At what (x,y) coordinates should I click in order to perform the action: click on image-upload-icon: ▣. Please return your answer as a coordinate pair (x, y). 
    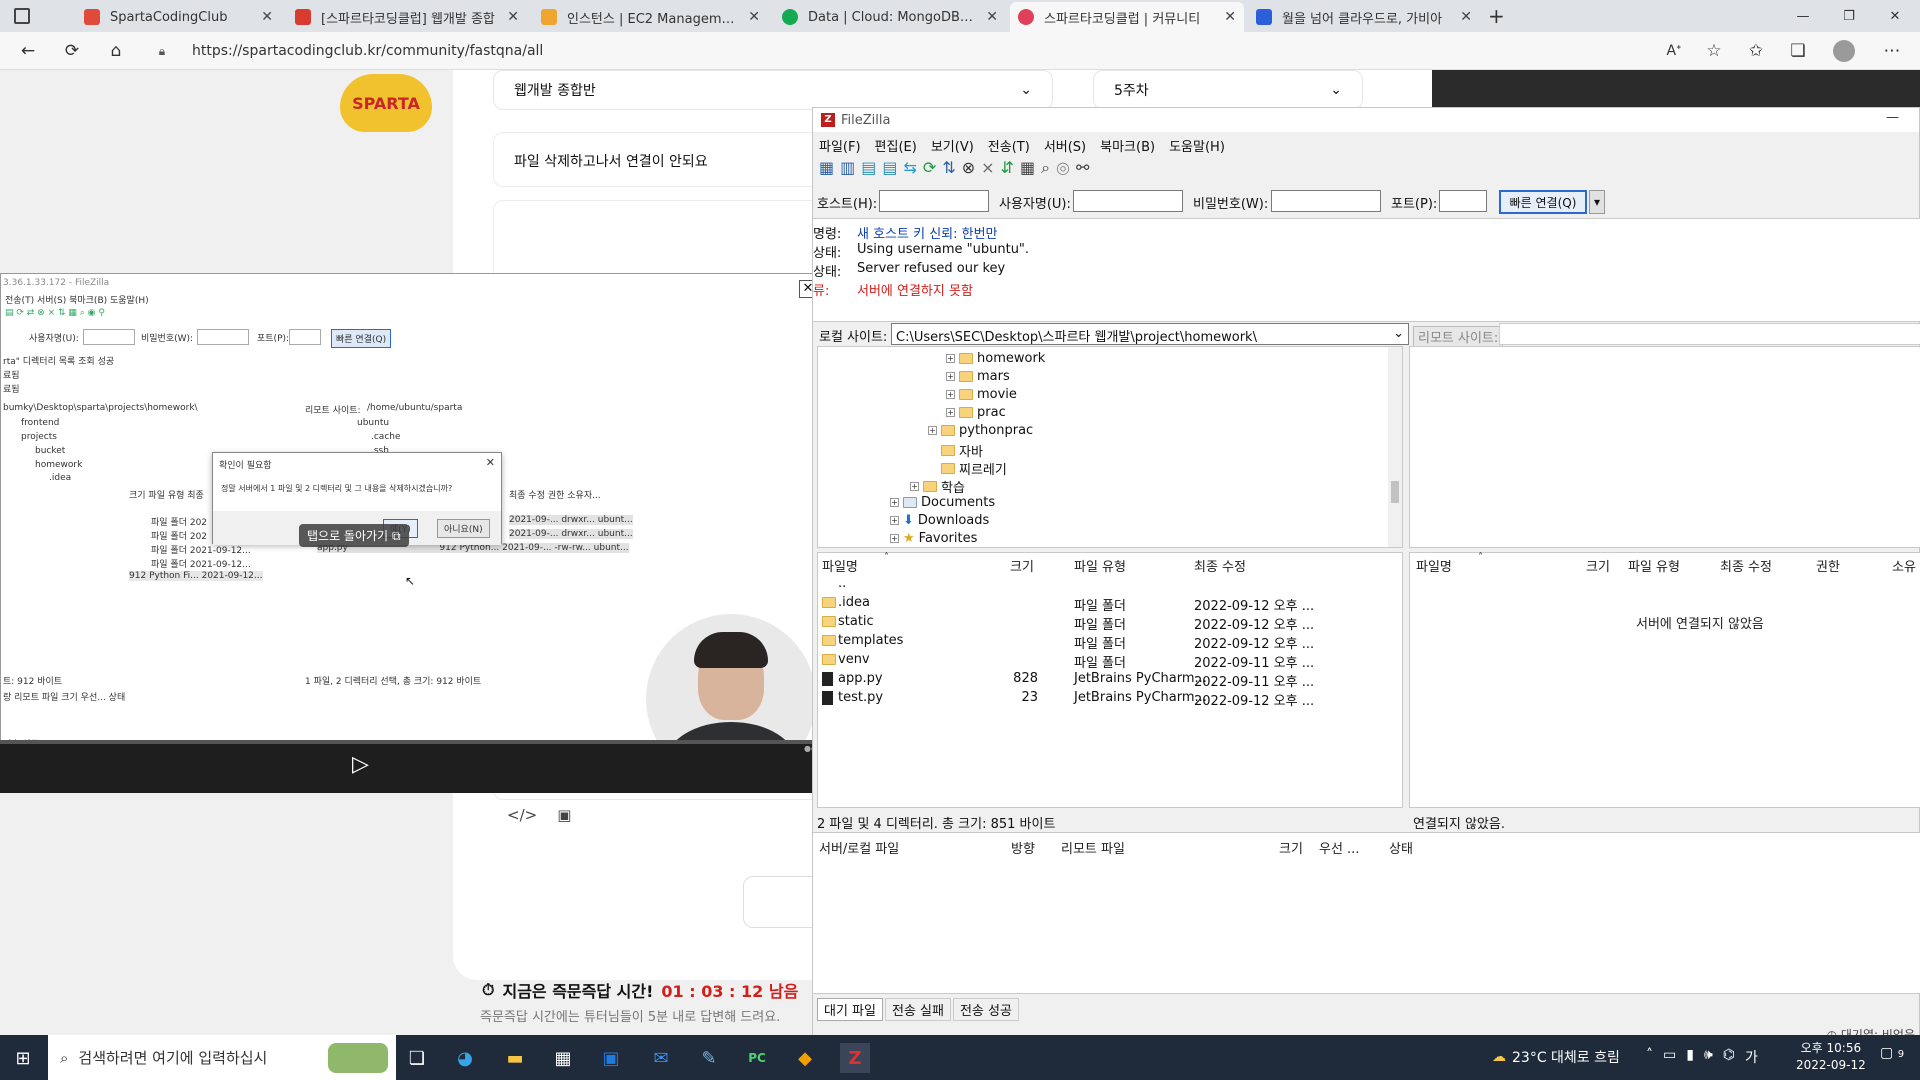
    Looking at the image, I should click on (564, 815).